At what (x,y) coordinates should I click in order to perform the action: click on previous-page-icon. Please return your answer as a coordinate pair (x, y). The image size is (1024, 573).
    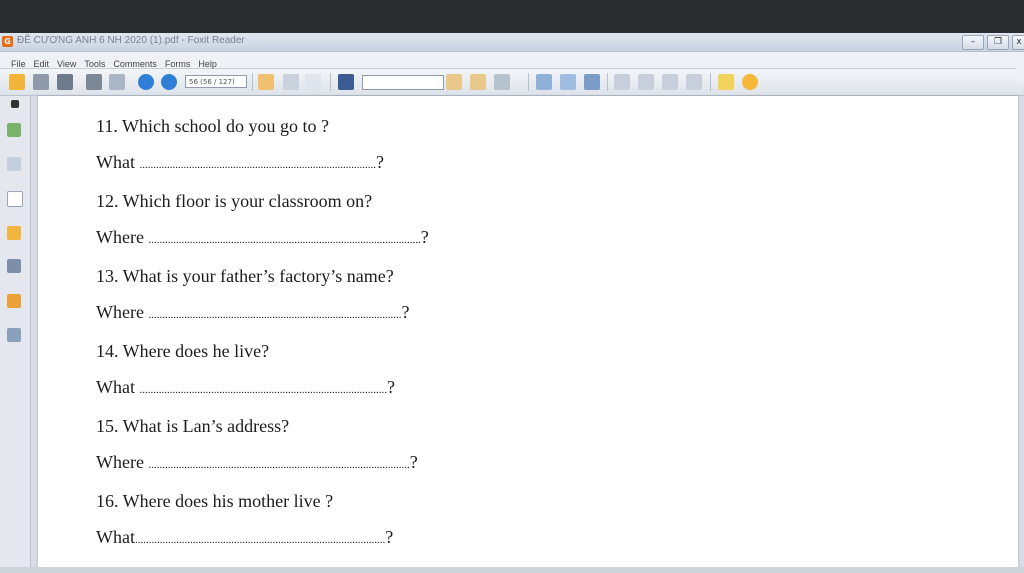
    Looking at the image, I should click on (146, 82).